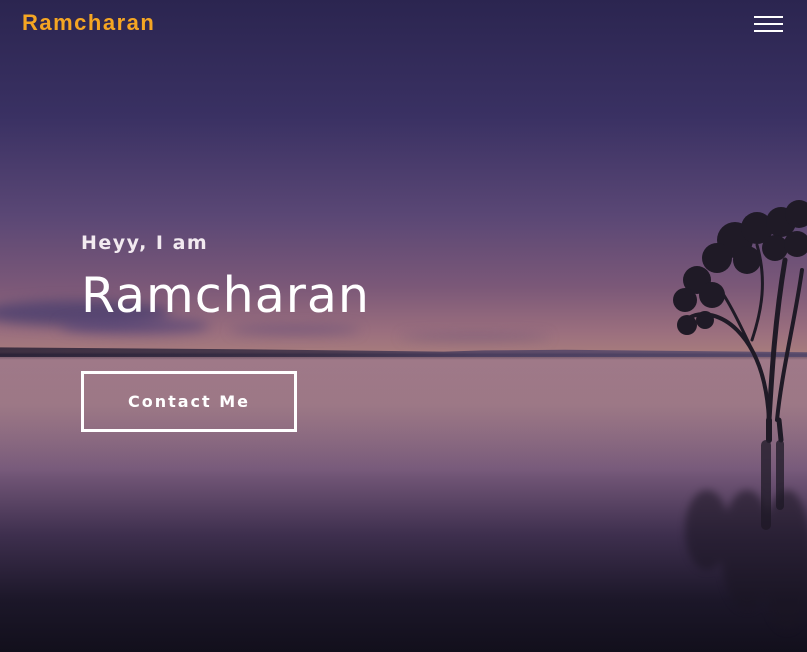  I want to click on contact-me-button: Contact Me, so click(189, 401).